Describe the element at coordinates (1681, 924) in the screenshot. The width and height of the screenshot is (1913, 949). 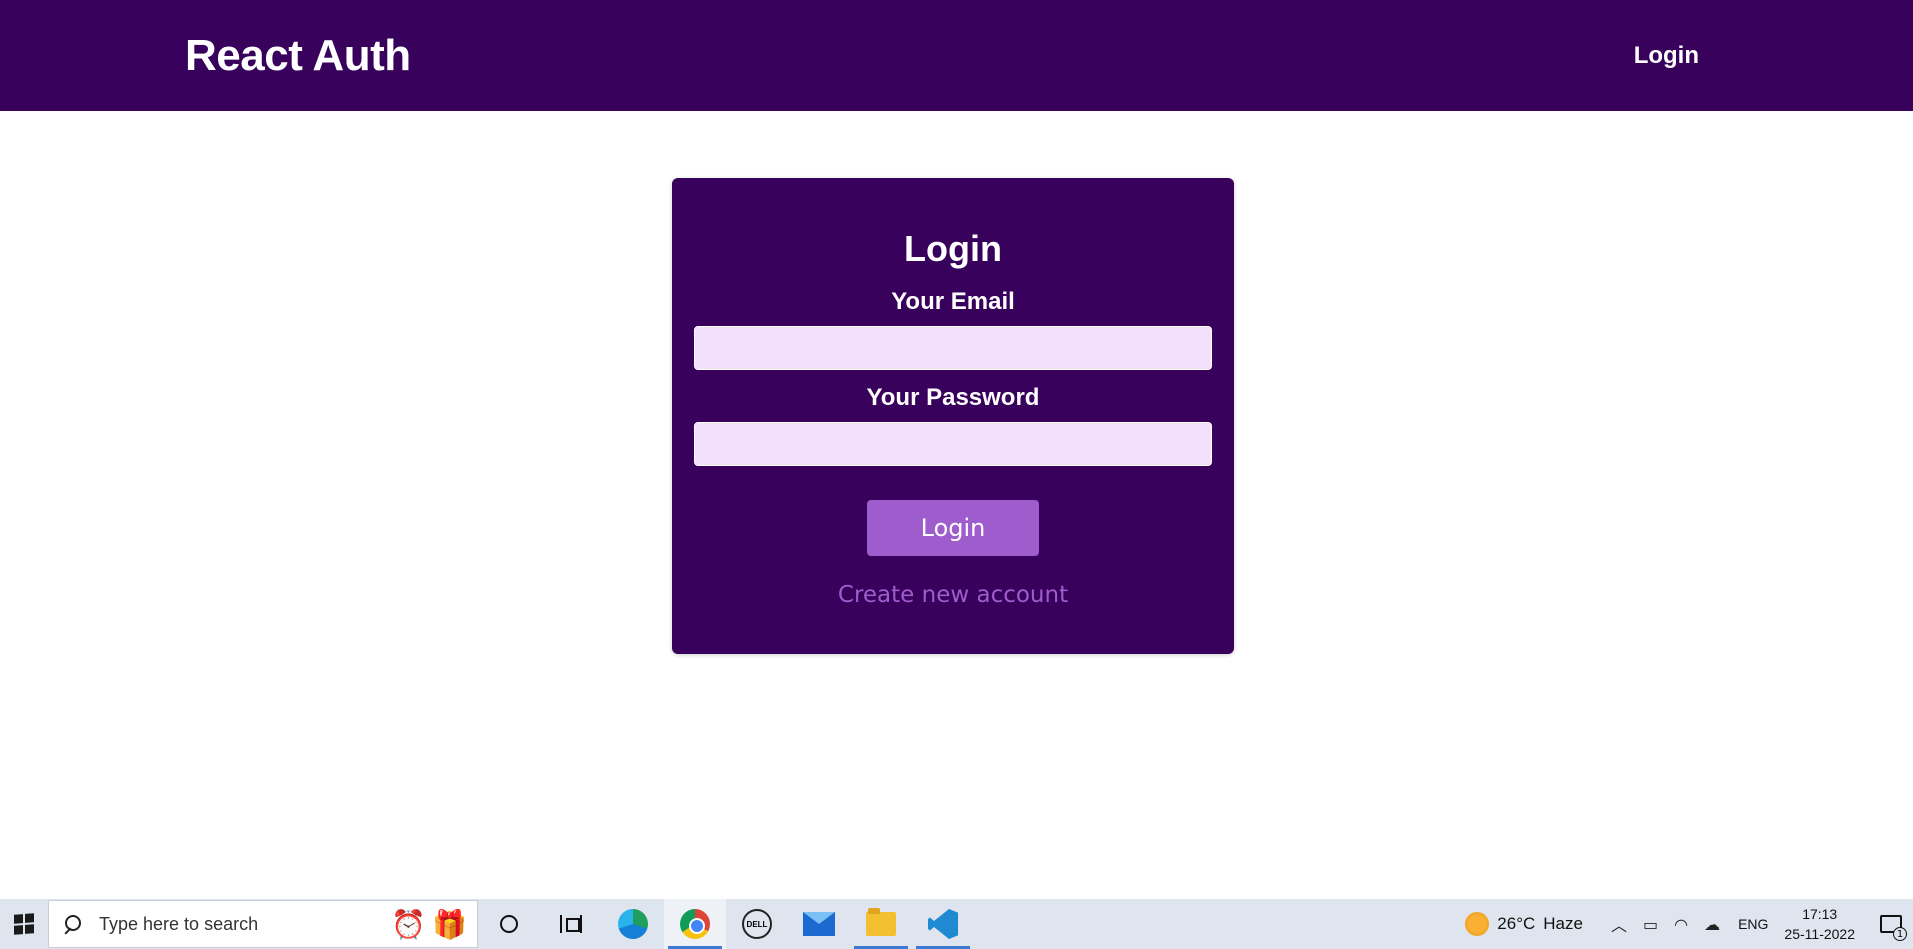
I see `wifi-icon: ◠` at that location.